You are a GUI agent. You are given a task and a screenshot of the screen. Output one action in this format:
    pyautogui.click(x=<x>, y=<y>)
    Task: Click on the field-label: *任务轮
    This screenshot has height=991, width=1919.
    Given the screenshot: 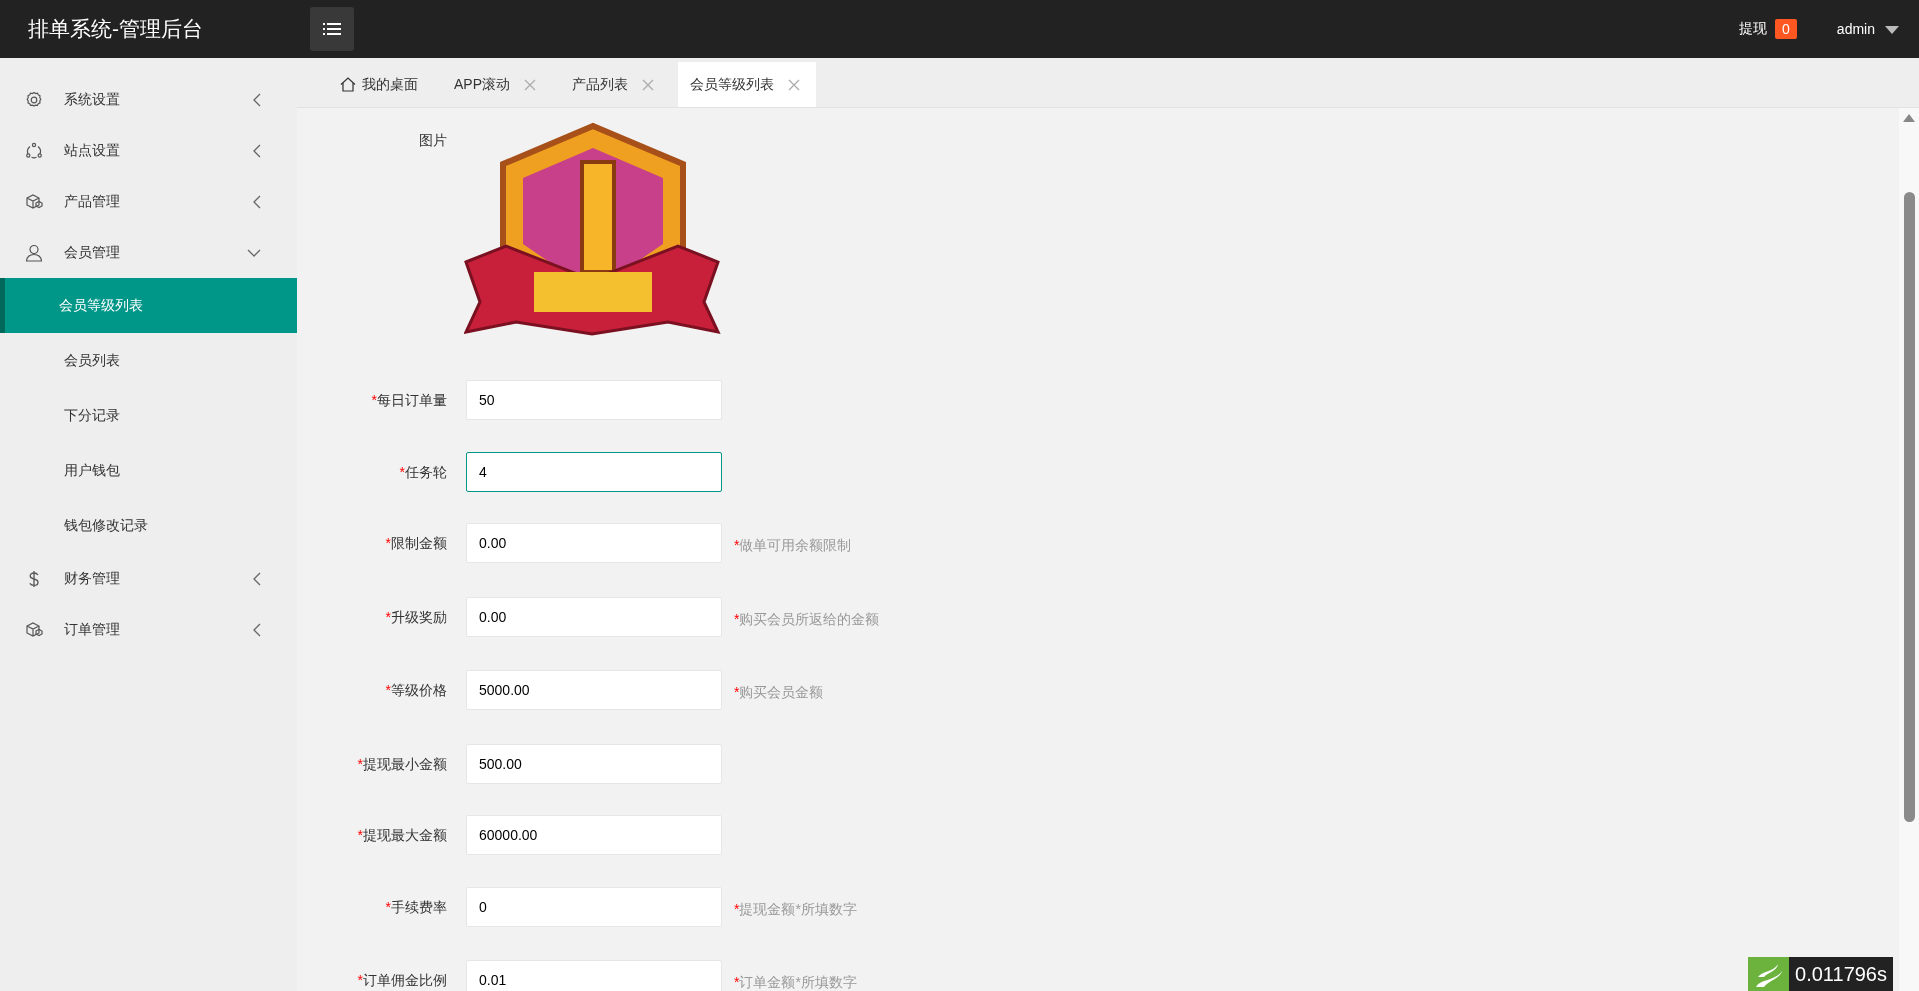 What is the action you would take?
    pyautogui.click(x=423, y=471)
    